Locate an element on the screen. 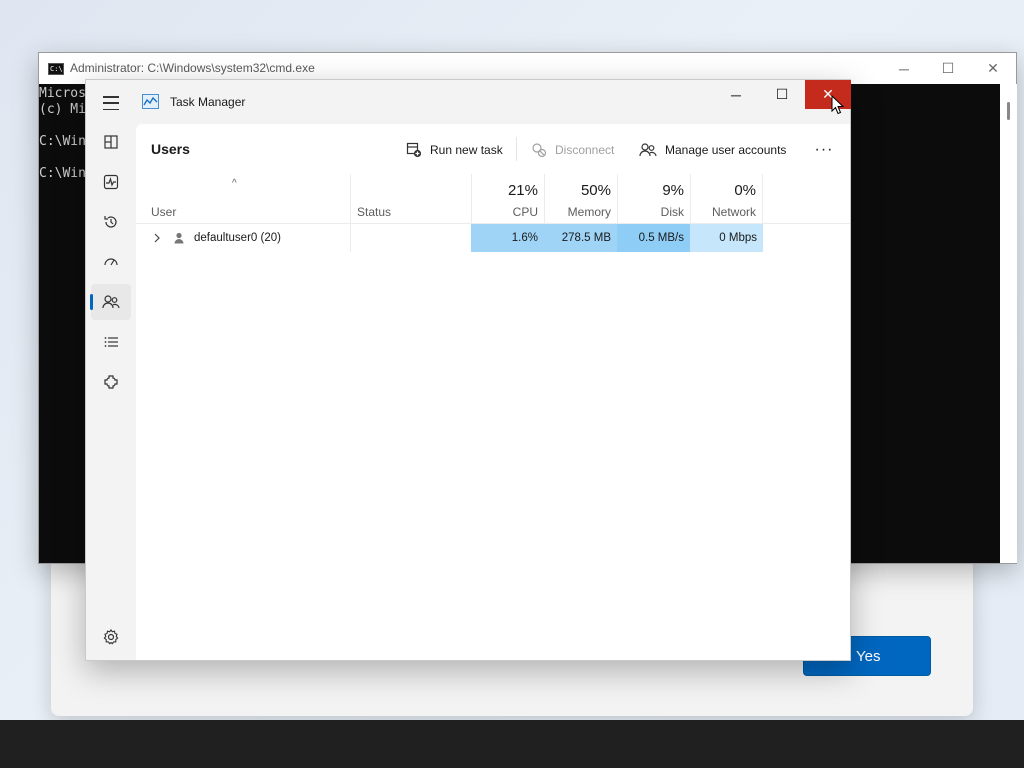  column-user-label: User is located at coordinates (164, 212).